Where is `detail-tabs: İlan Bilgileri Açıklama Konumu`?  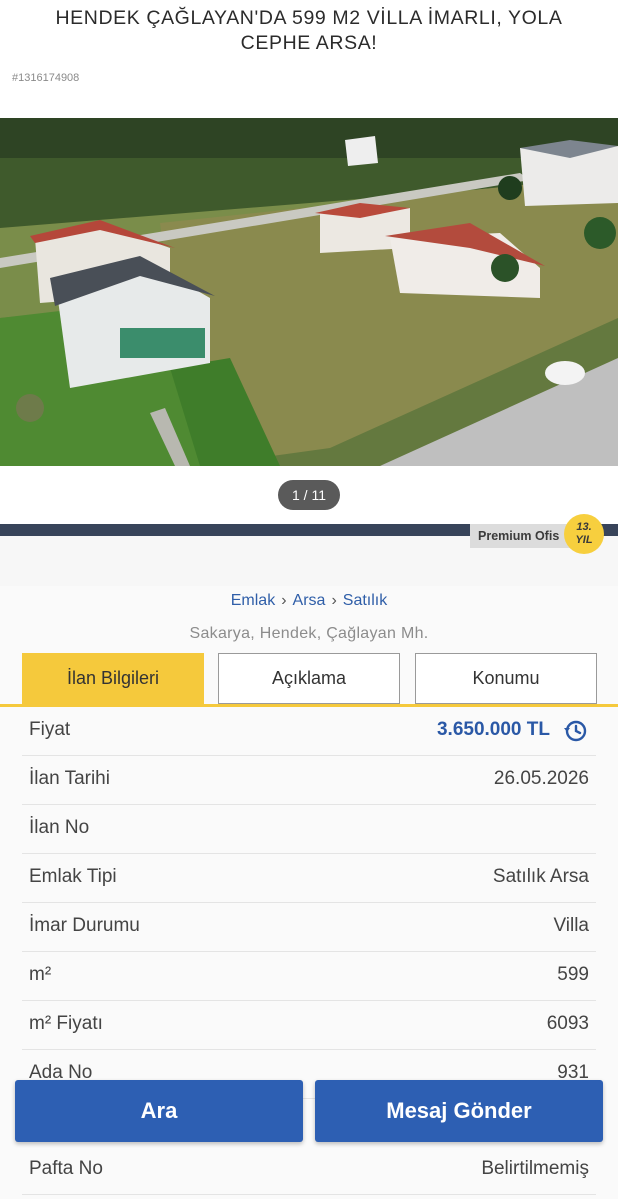 detail-tabs: İlan Bilgileri Açıklama Konumu is located at coordinates (310, 679).